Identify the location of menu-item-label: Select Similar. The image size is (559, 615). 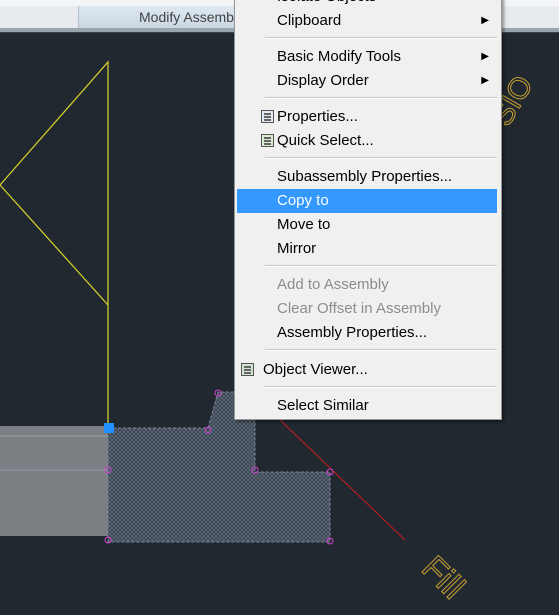
(323, 405).